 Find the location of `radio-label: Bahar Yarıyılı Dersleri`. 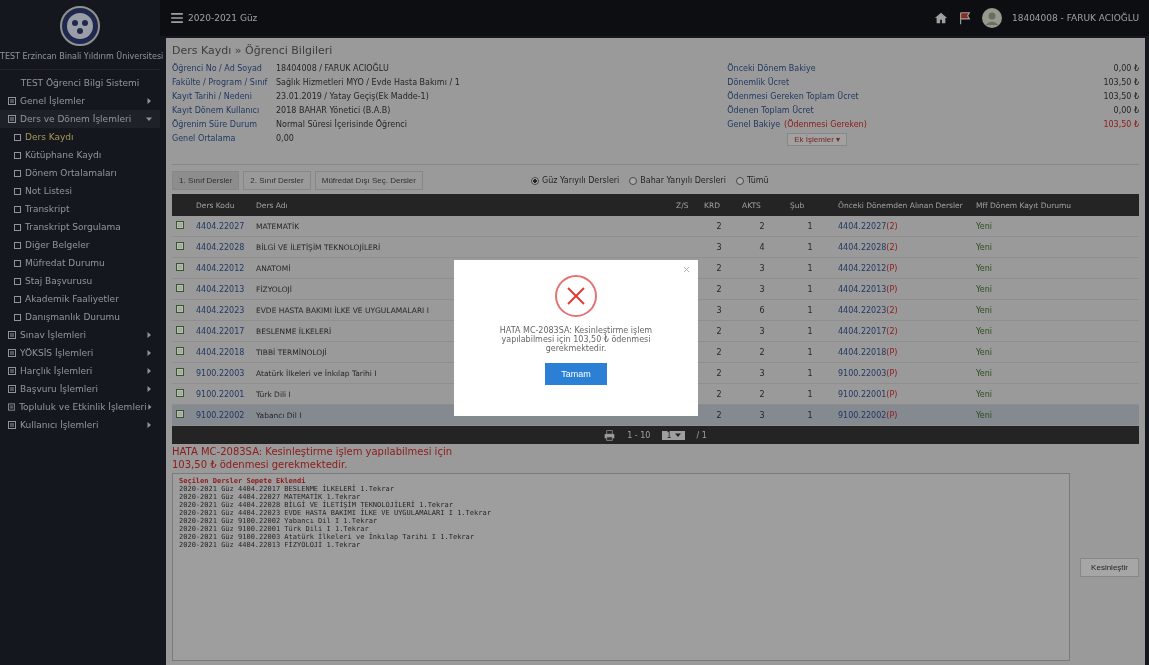

radio-label: Bahar Yarıyılı Dersleri is located at coordinates (683, 180).